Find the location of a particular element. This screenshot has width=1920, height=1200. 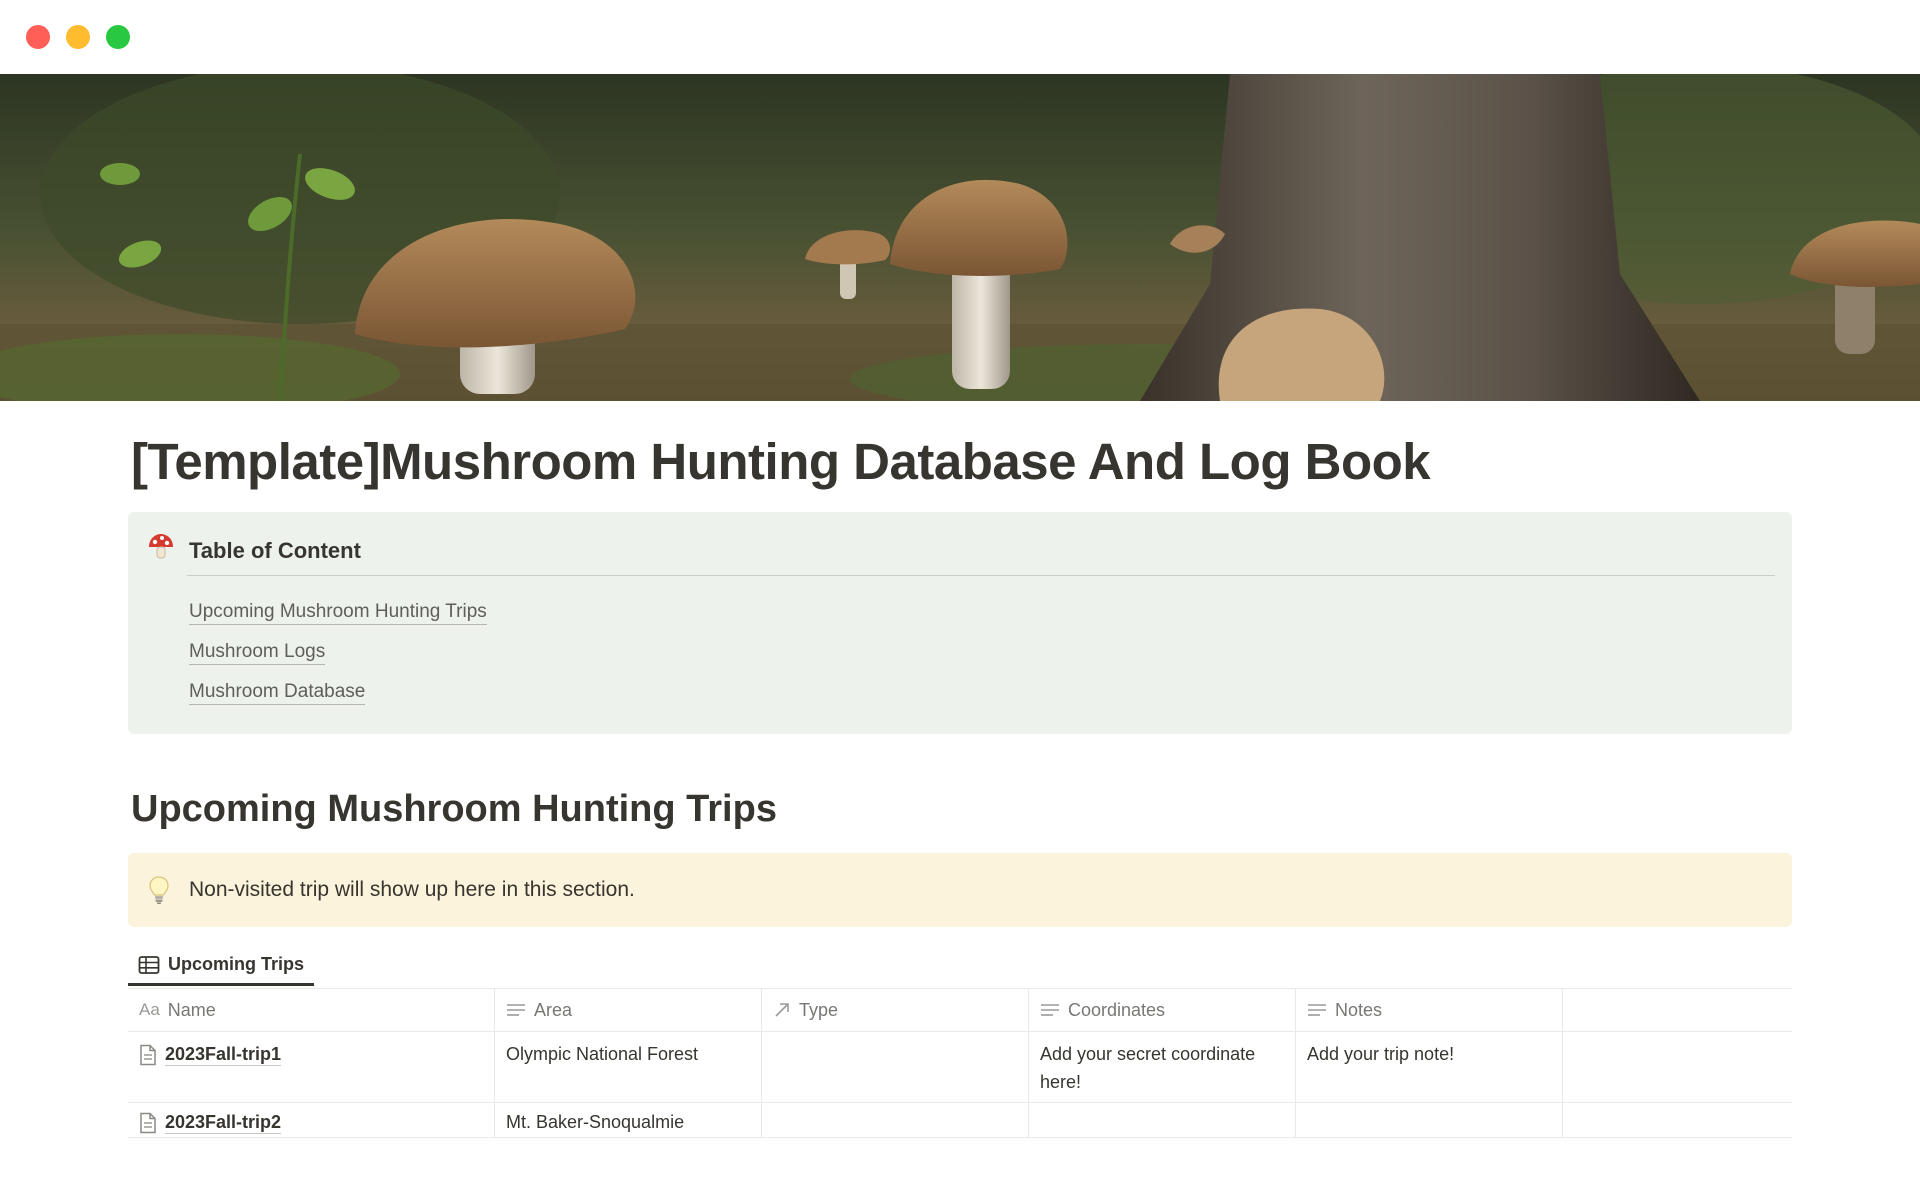

close-window-button is located at coordinates (38, 37).